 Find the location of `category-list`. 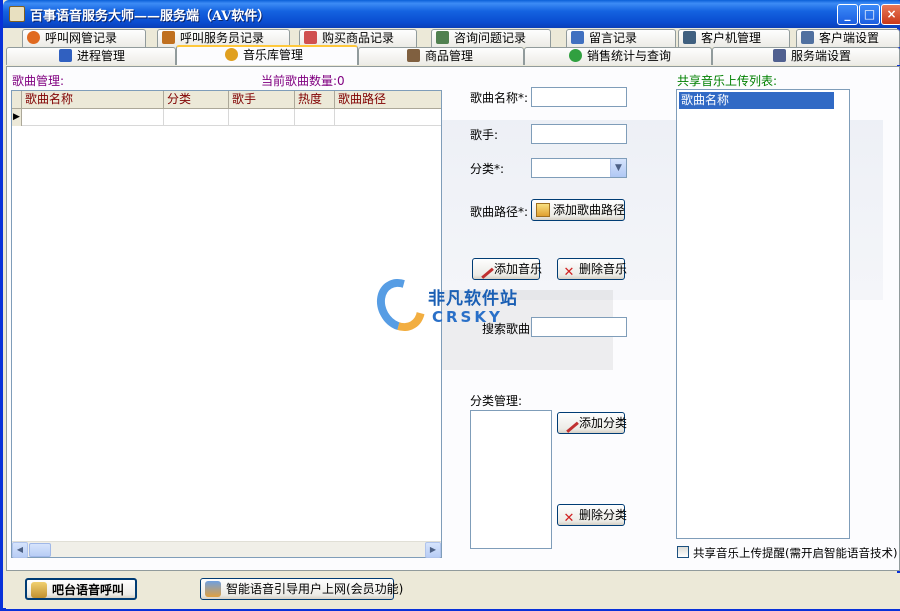

category-list is located at coordinates (511, 479).